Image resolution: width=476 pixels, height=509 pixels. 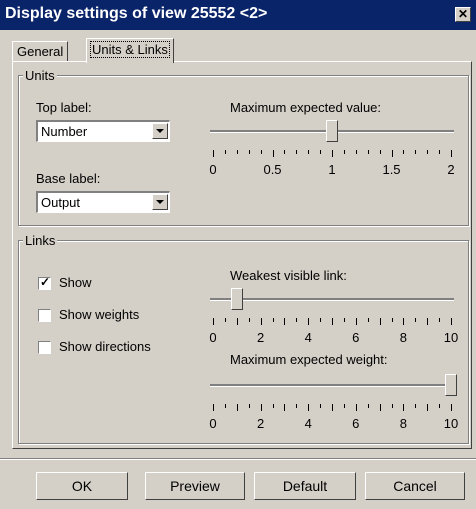 What do you see at coordinates (335, 318) in the screenshot?
I see `weakest-link-slider: 0 2 4 6 8 10` at bounding box center [335, 318].